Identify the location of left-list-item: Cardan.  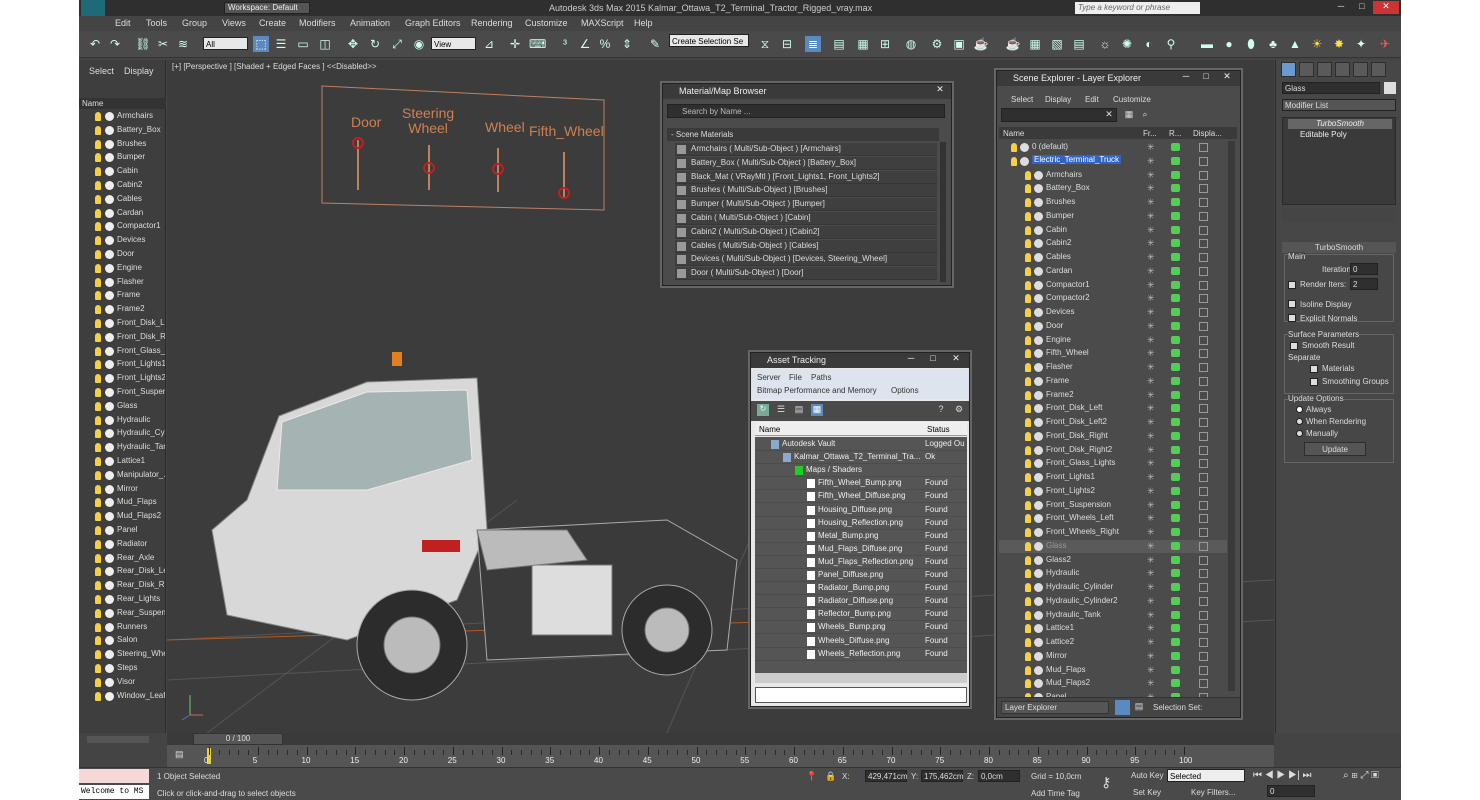
(122, 214).